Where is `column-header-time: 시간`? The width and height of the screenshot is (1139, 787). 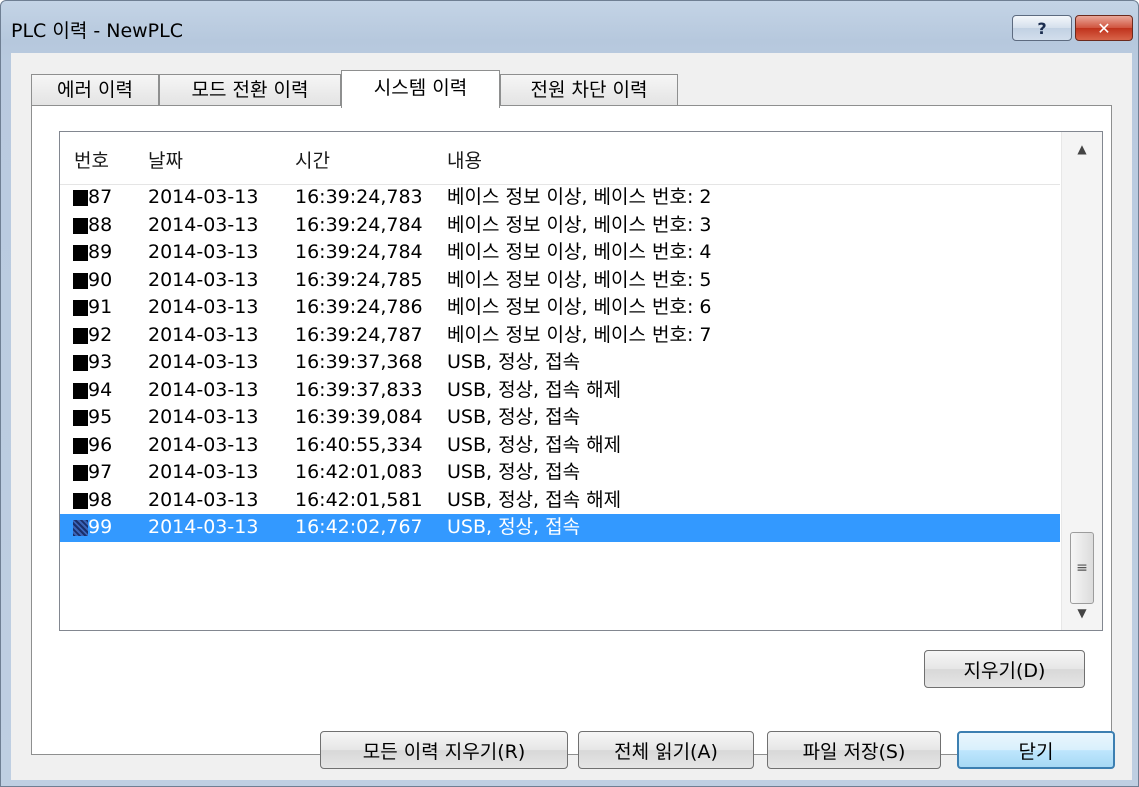 column-header-time: 시간 is located at coordinates (312, 159).